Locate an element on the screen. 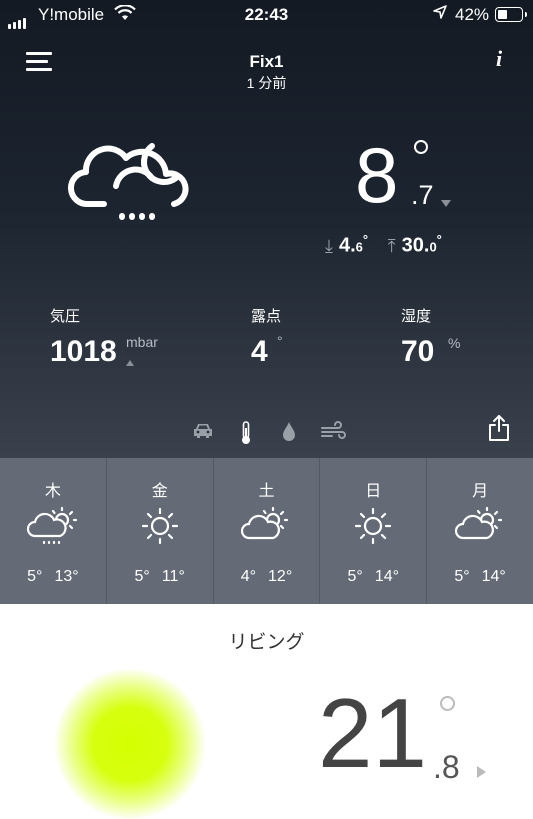 Image resolution: width=533 pixels, height=819 pixels. pressure-unit: mbar is located at coordinates (142, 342).